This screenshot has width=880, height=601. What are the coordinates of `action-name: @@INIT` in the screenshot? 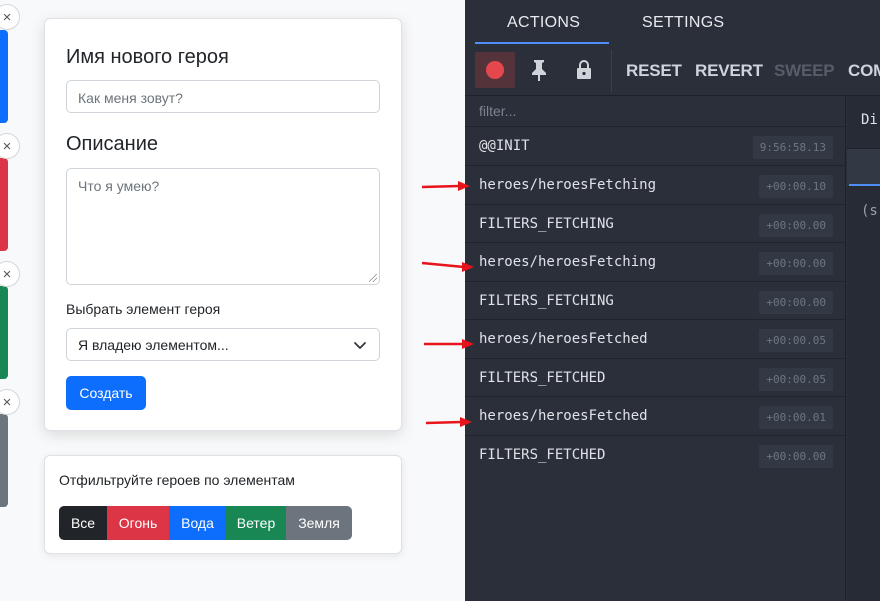 It's located at (504, 146).